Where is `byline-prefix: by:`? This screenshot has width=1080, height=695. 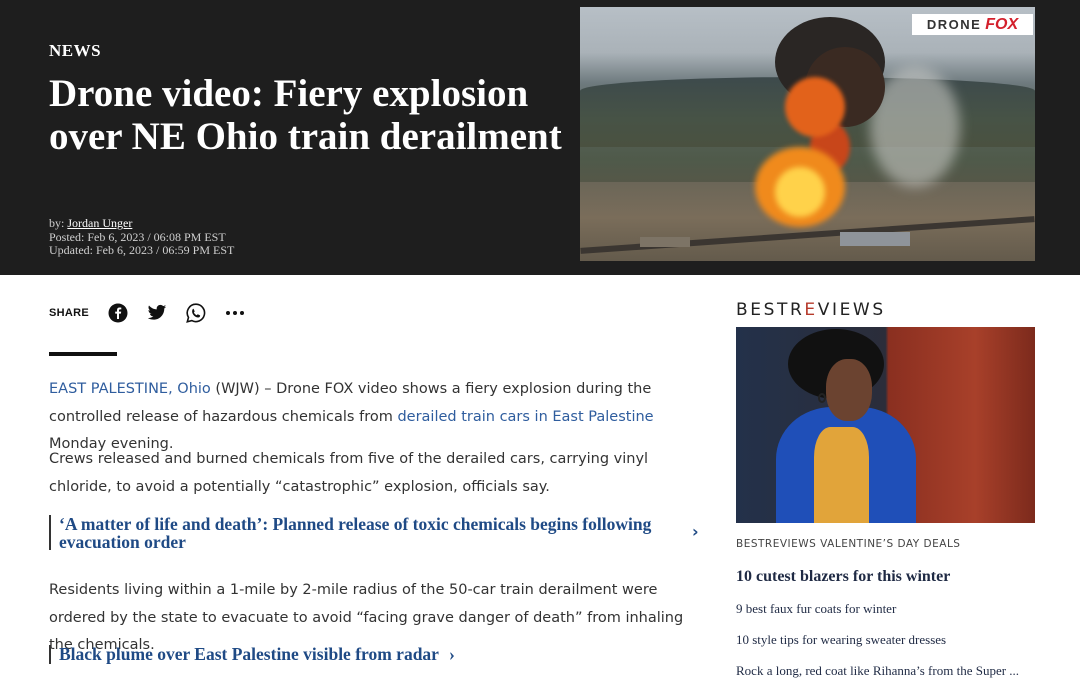
byline-prefix: by: is located at coordinates (57, 223).